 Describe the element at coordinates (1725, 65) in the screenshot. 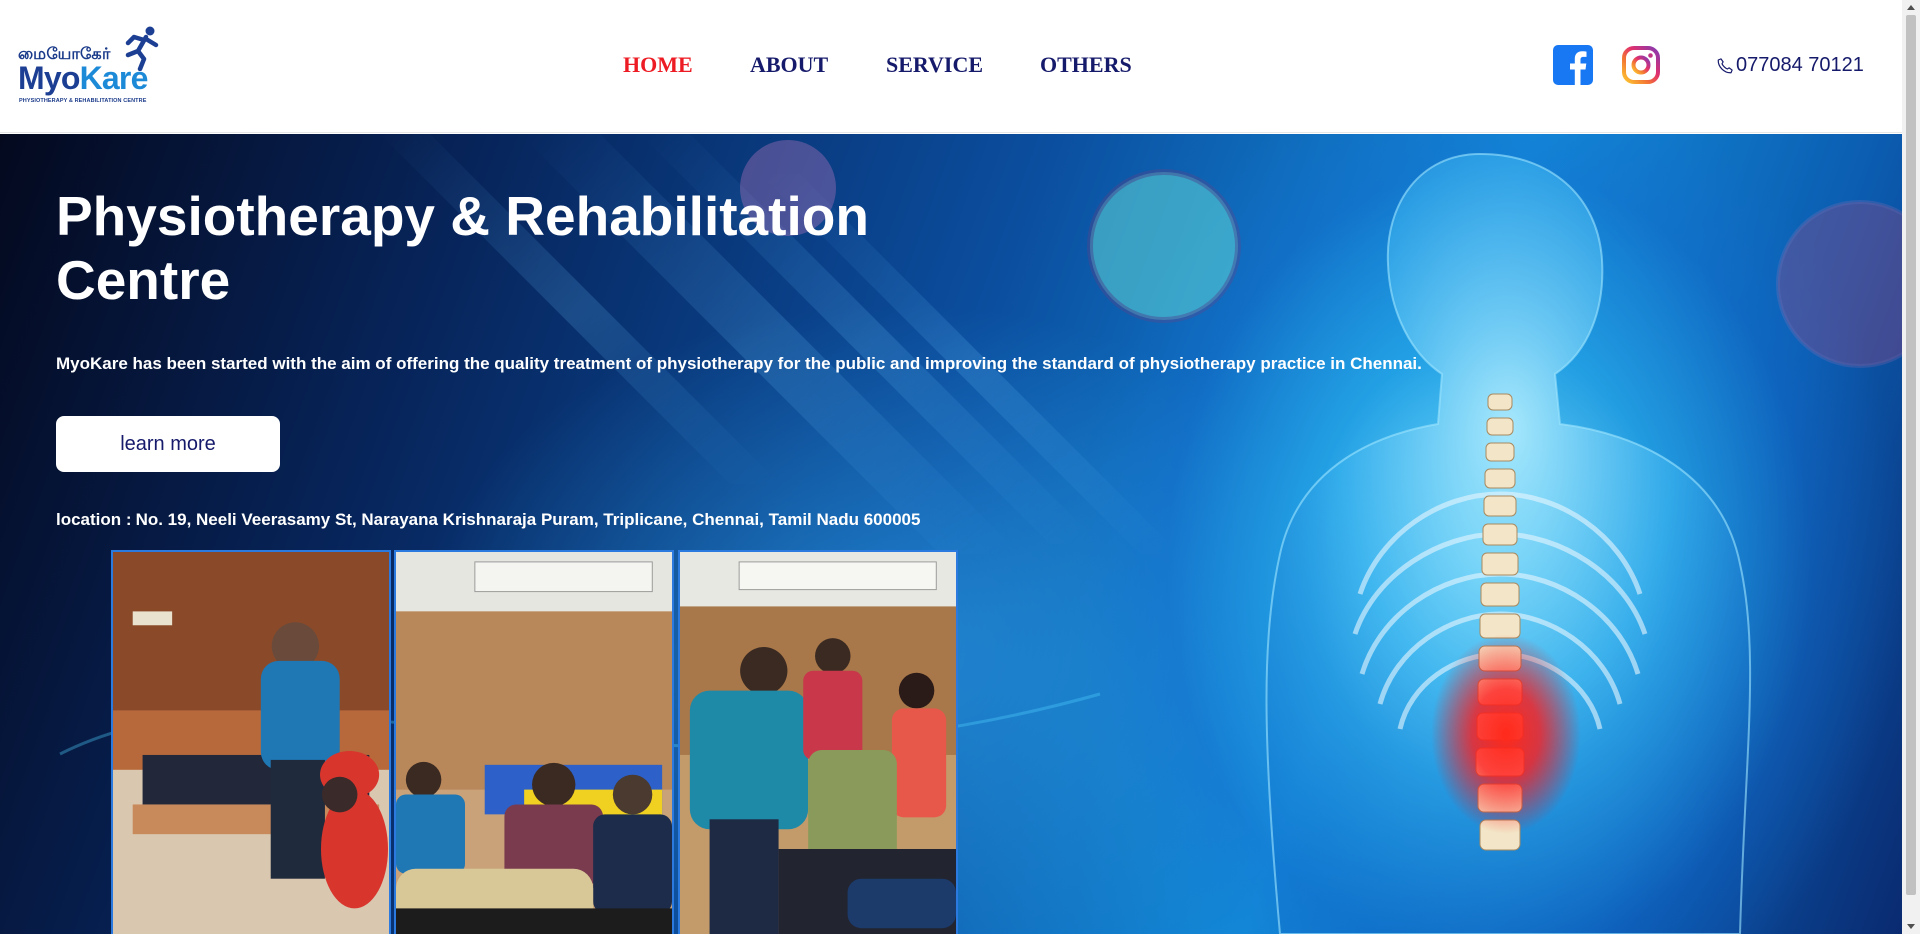

I see `phone-icon` at that location.